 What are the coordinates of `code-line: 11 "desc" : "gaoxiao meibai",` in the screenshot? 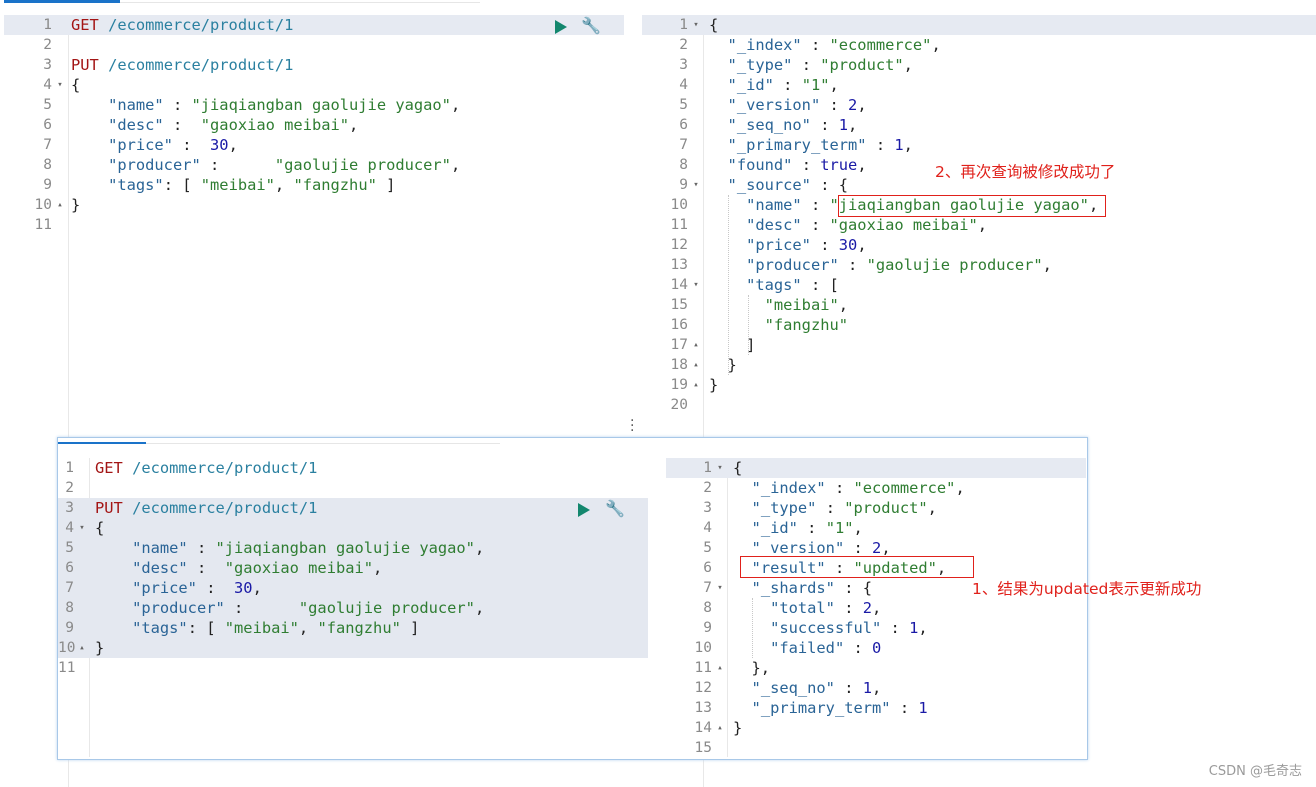 It's located at (979, 225).